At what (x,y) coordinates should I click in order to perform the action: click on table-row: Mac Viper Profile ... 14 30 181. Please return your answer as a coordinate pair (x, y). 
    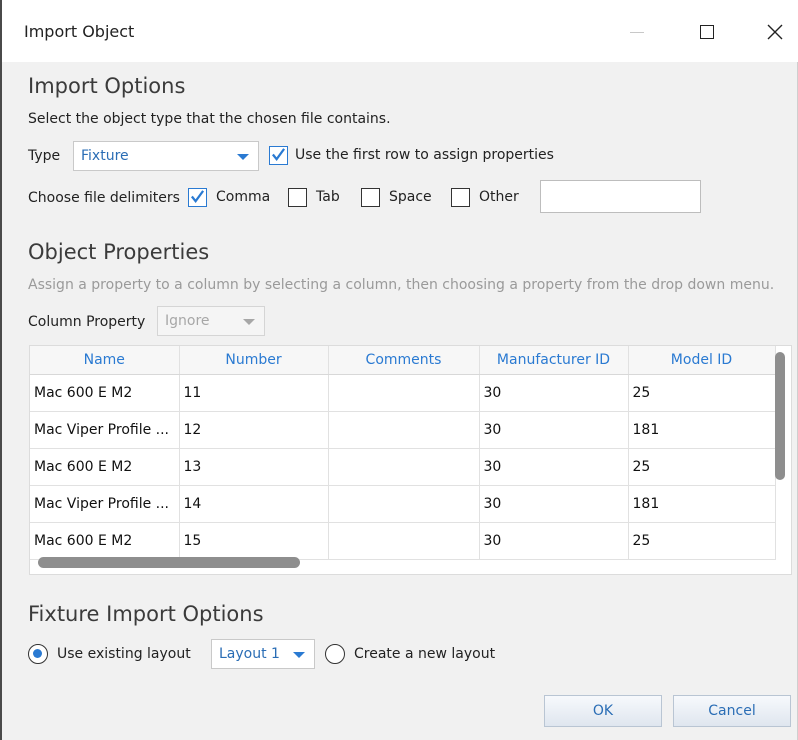
    Looking at the image, I should click on (403, 504).